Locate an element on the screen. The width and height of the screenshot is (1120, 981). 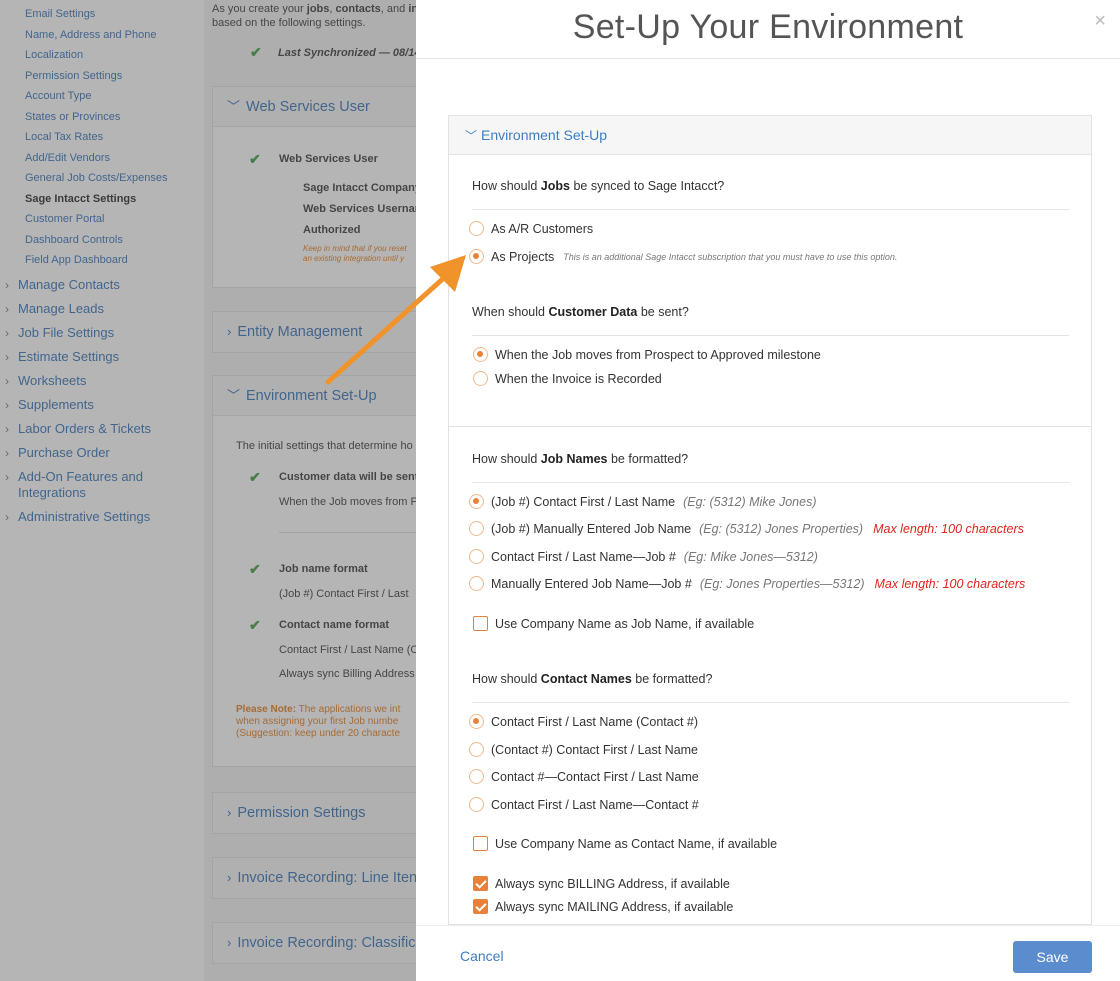
option-label: Contact First / Last Name (Contact #) is located at coordinates (595, 721).